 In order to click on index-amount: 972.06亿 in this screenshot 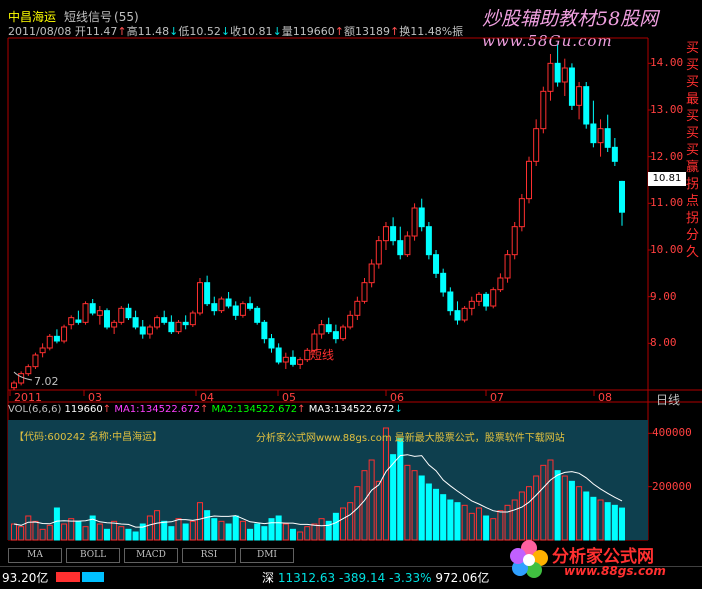, I will do `click(462, 578)`.